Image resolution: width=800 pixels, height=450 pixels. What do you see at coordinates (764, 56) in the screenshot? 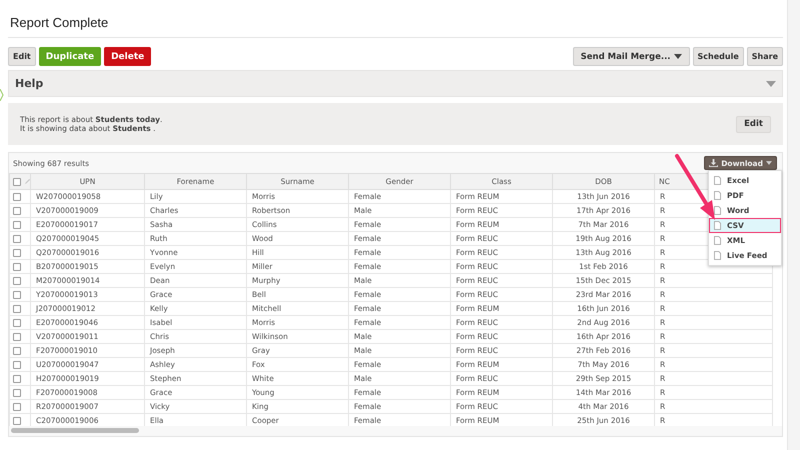
I see `action-button: Share` at bounding box center [764, 56].